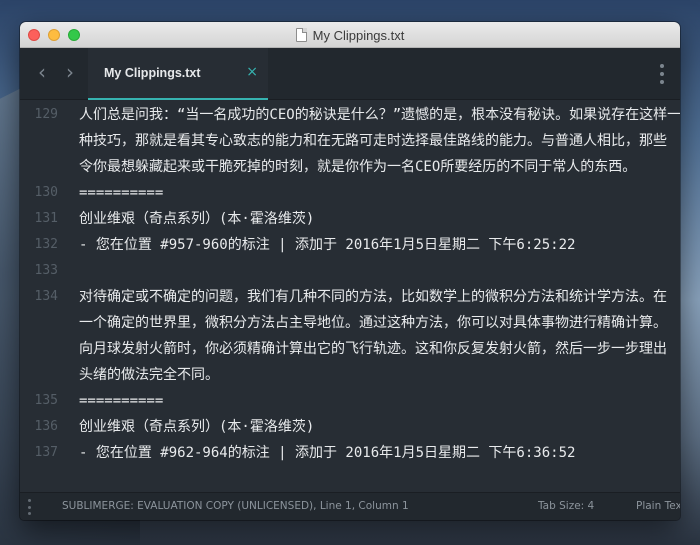 The width and height of the screenshot is (700, 545). Describe the element at coordinates (46, 426) in the screenshot. I see `line-number: 136` at that location.